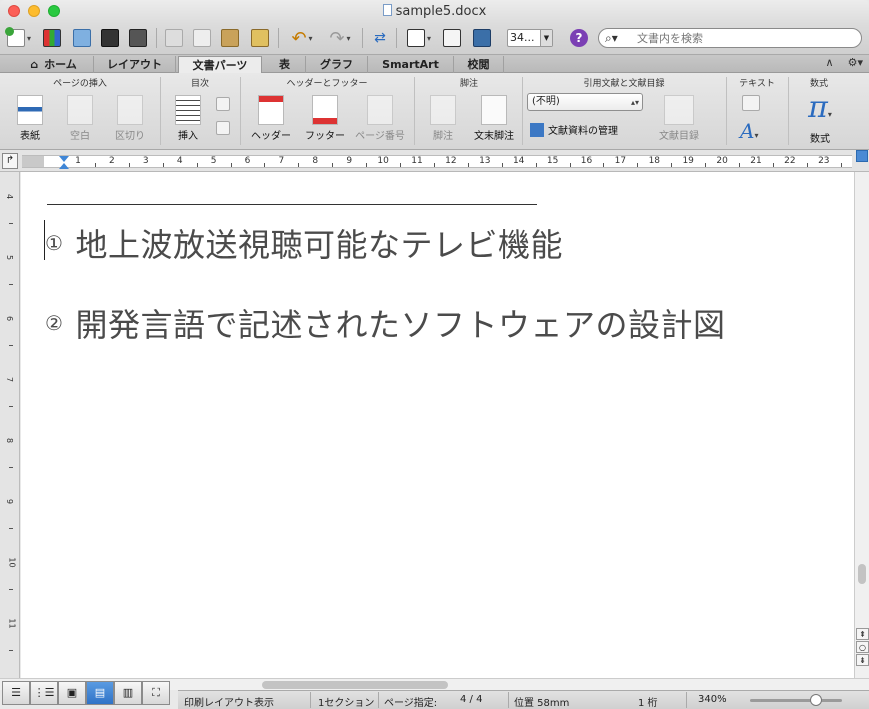 The height and width of the screenshot is (709, 869). I want to click on insert-toc-button: 挿入, so click(188, 118).